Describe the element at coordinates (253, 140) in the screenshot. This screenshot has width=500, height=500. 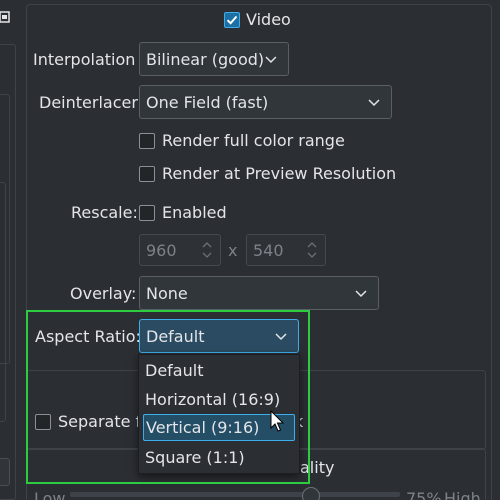
I see `render-full-color-label: Render full color range` at that location.